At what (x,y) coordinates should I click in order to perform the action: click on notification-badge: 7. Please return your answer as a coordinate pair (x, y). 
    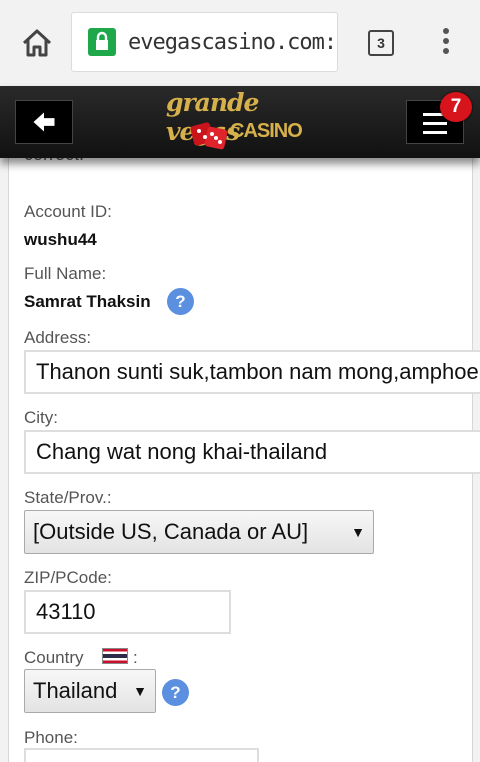
    Looking at the image, I should click on (456, 107).